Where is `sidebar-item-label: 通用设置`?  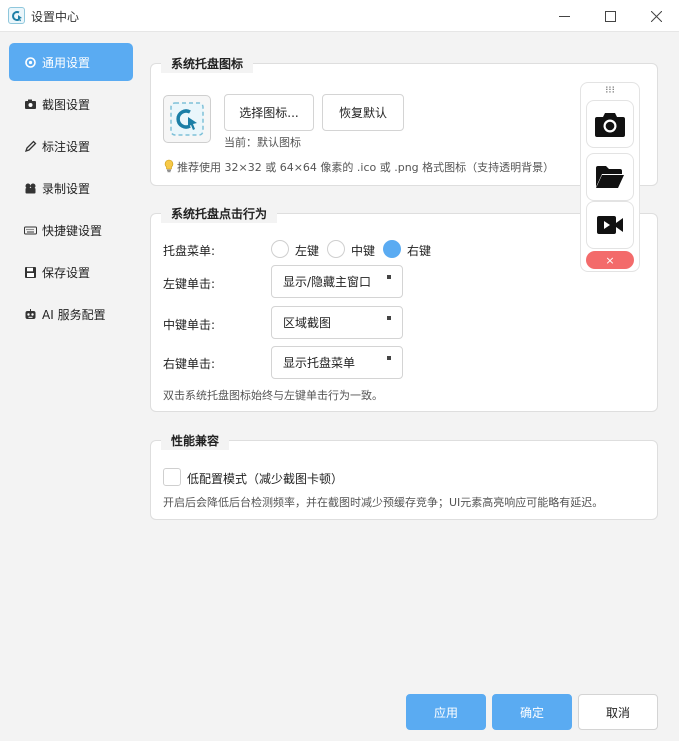 sidebar-item-label: 通用设置 is located at coordinates (66, 62).